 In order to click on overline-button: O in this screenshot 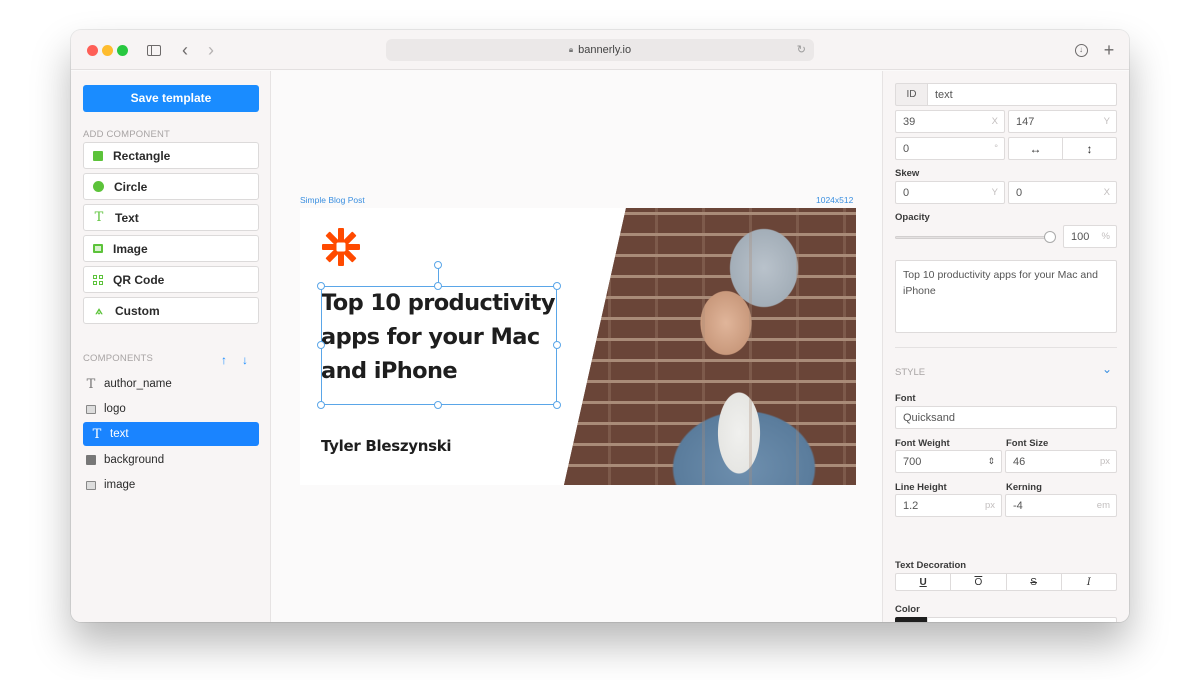, I will do `click(979, 582)`.